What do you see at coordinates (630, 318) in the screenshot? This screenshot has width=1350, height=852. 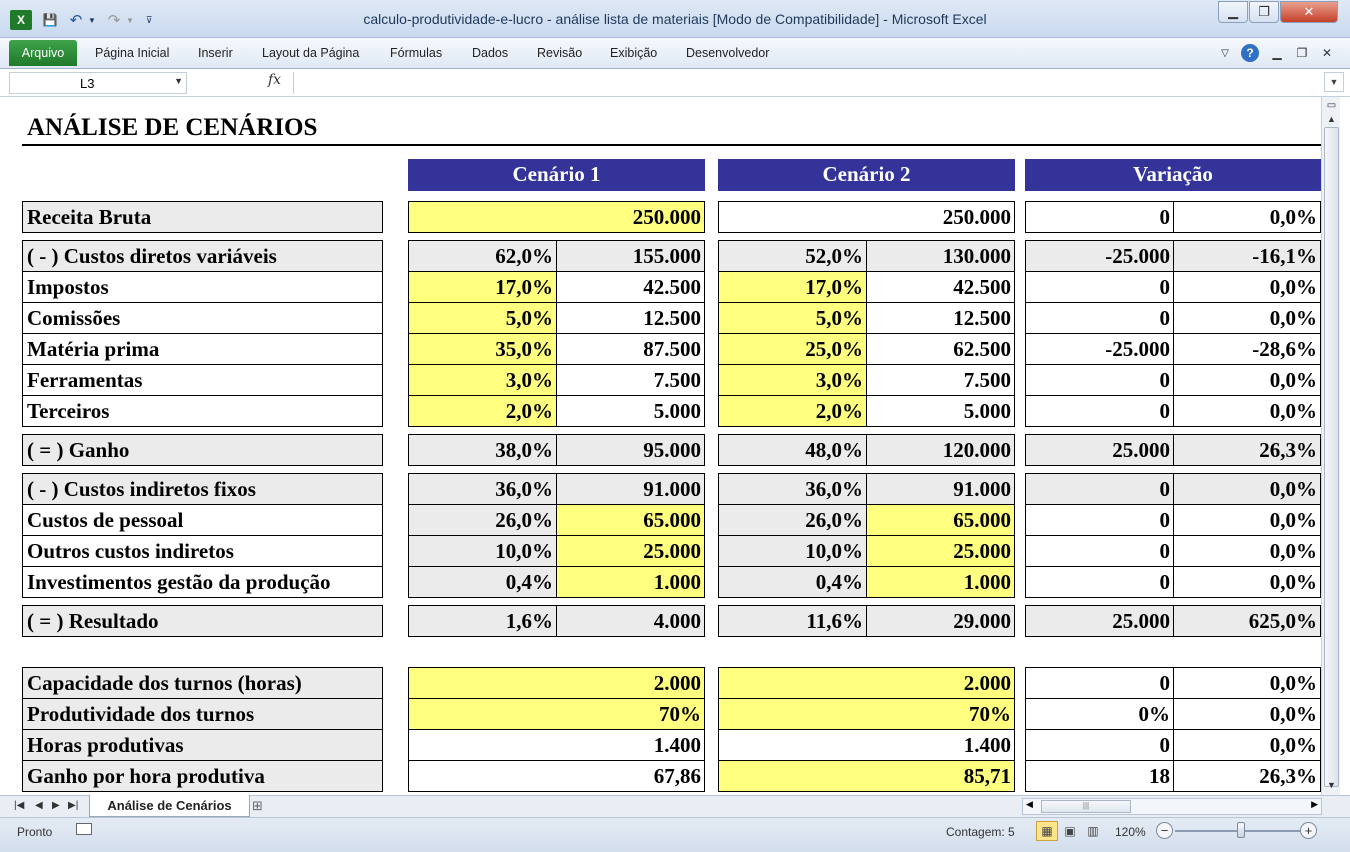 I see `cenario1-value-cell: 12.500` at bounding box center [630, 318].